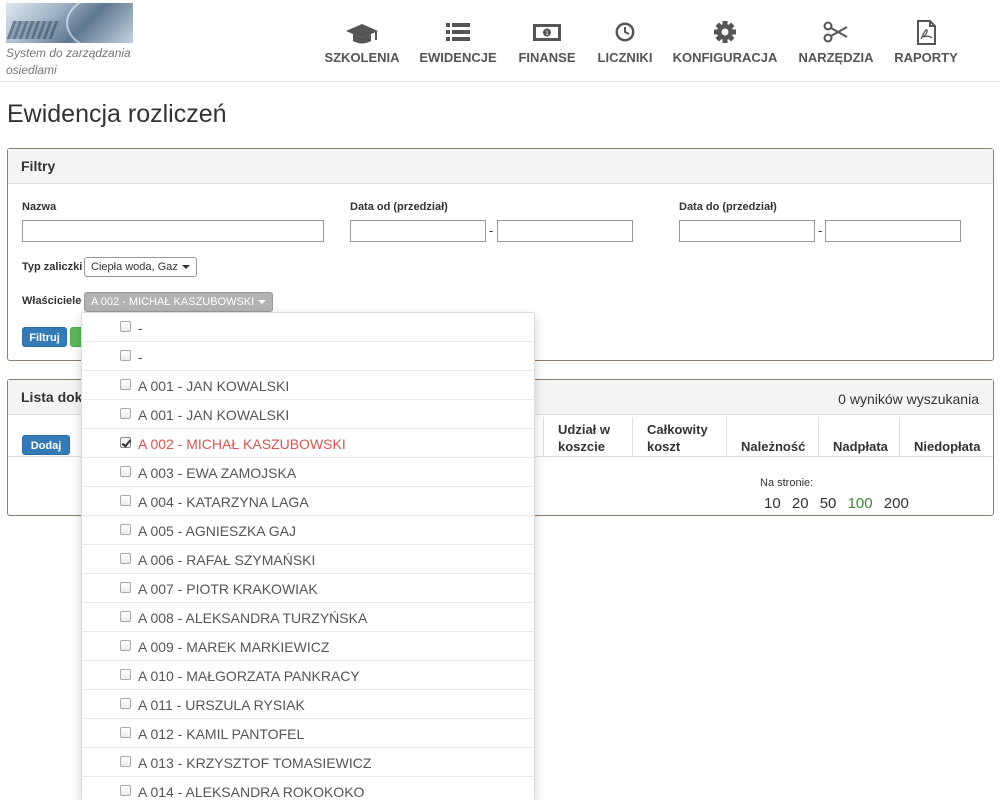 The height and width of the screenshot is (800, 1000). What do you see at coordinates (458, 35) in the screenshot?
I see `list-icon` at bounding box center [458, 35].